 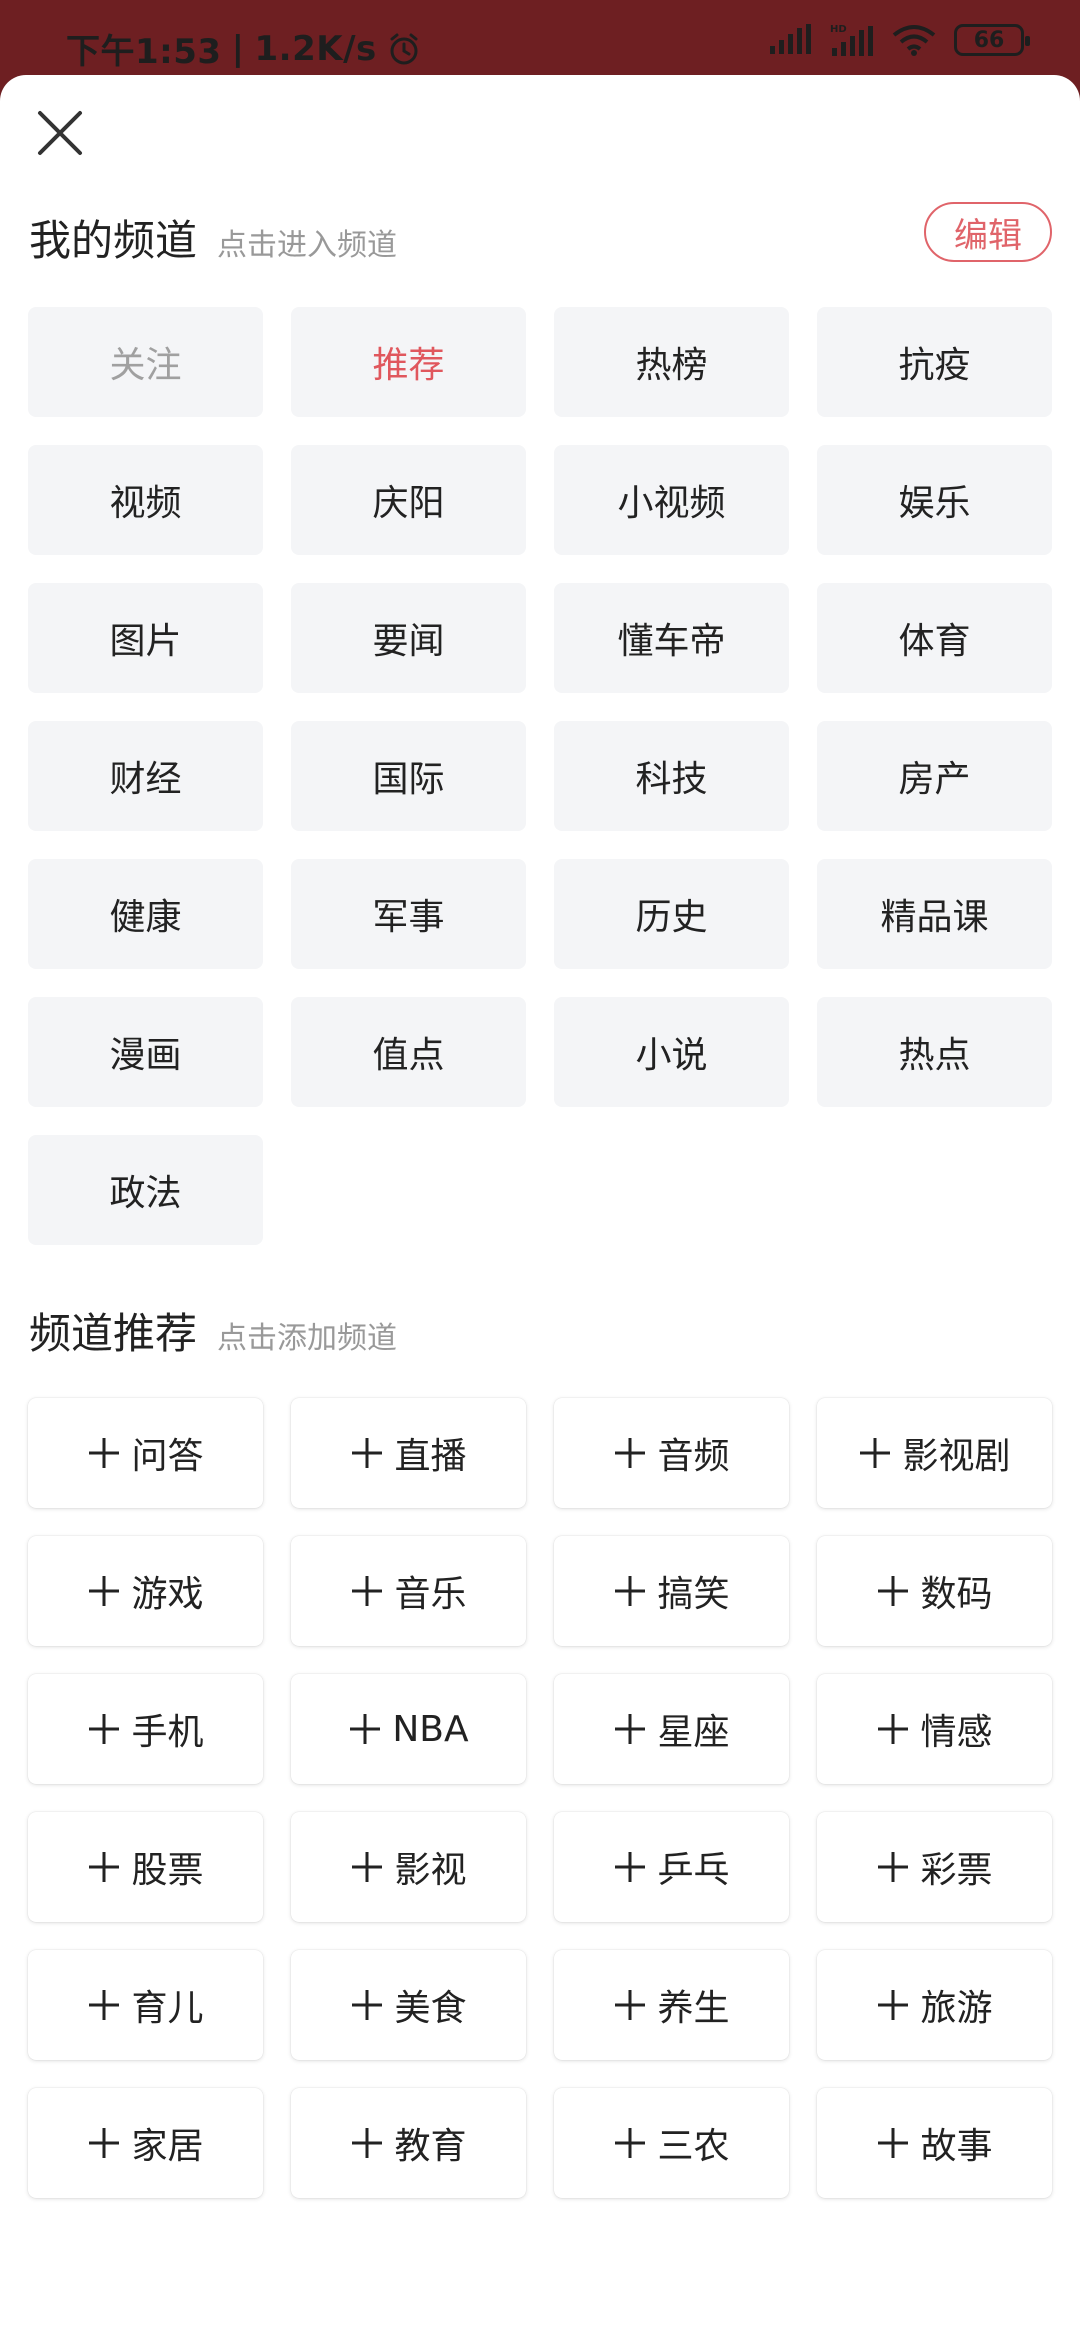 I want to click on my-channel-chip: 抗疫, so click(x=934, y=362).